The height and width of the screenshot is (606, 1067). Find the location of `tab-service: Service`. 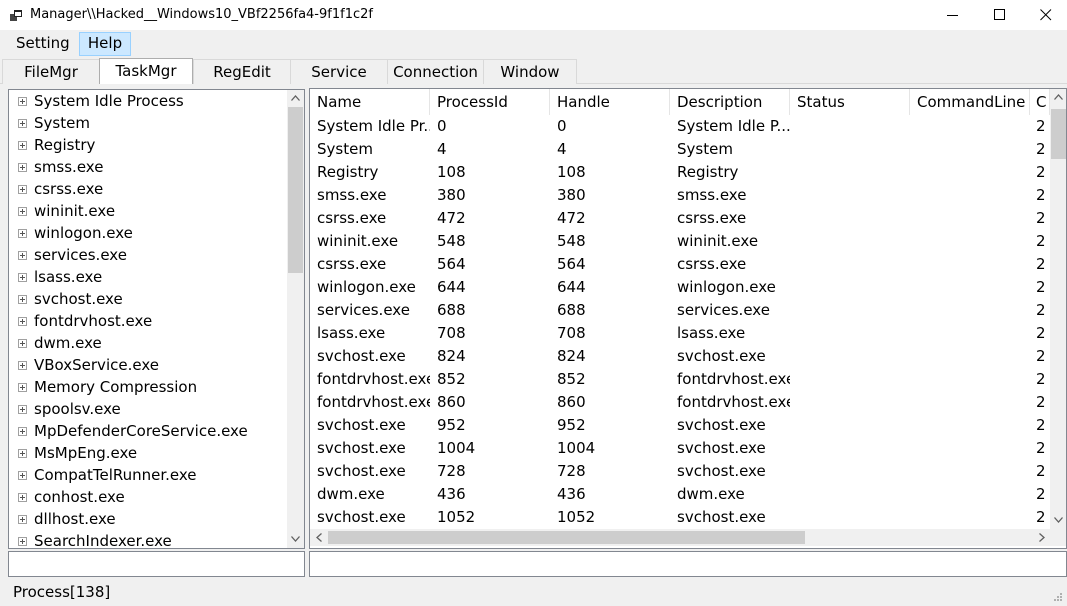

tab-service: Service is located at coordinates (339, 71).